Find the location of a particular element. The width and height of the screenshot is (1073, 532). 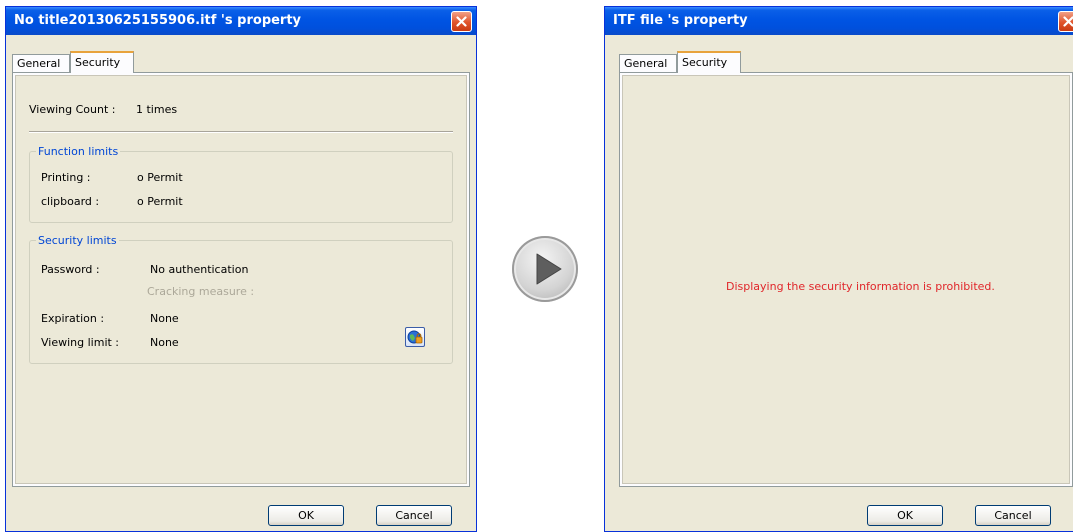

function-limits-legend: Function limits is located at coordinates (78, 151).